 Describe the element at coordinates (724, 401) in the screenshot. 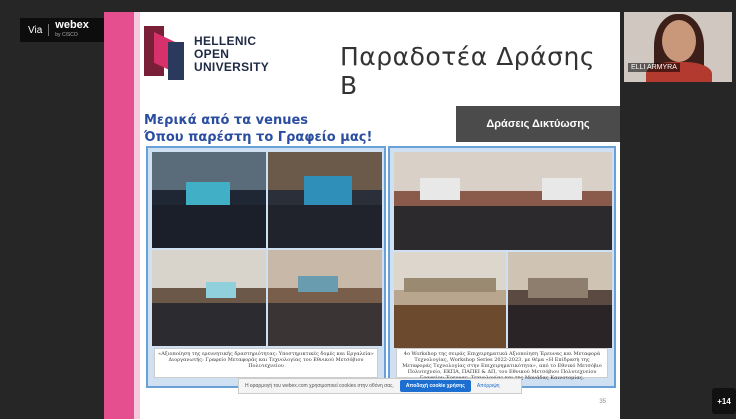

I see `more-participants-button: +14` at that location.